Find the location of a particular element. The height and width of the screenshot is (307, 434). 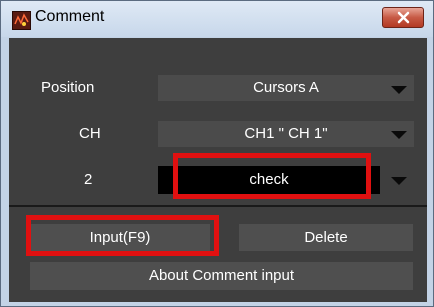

ch-select: CH1 " CH 1" is located at coordinates (286, 134).